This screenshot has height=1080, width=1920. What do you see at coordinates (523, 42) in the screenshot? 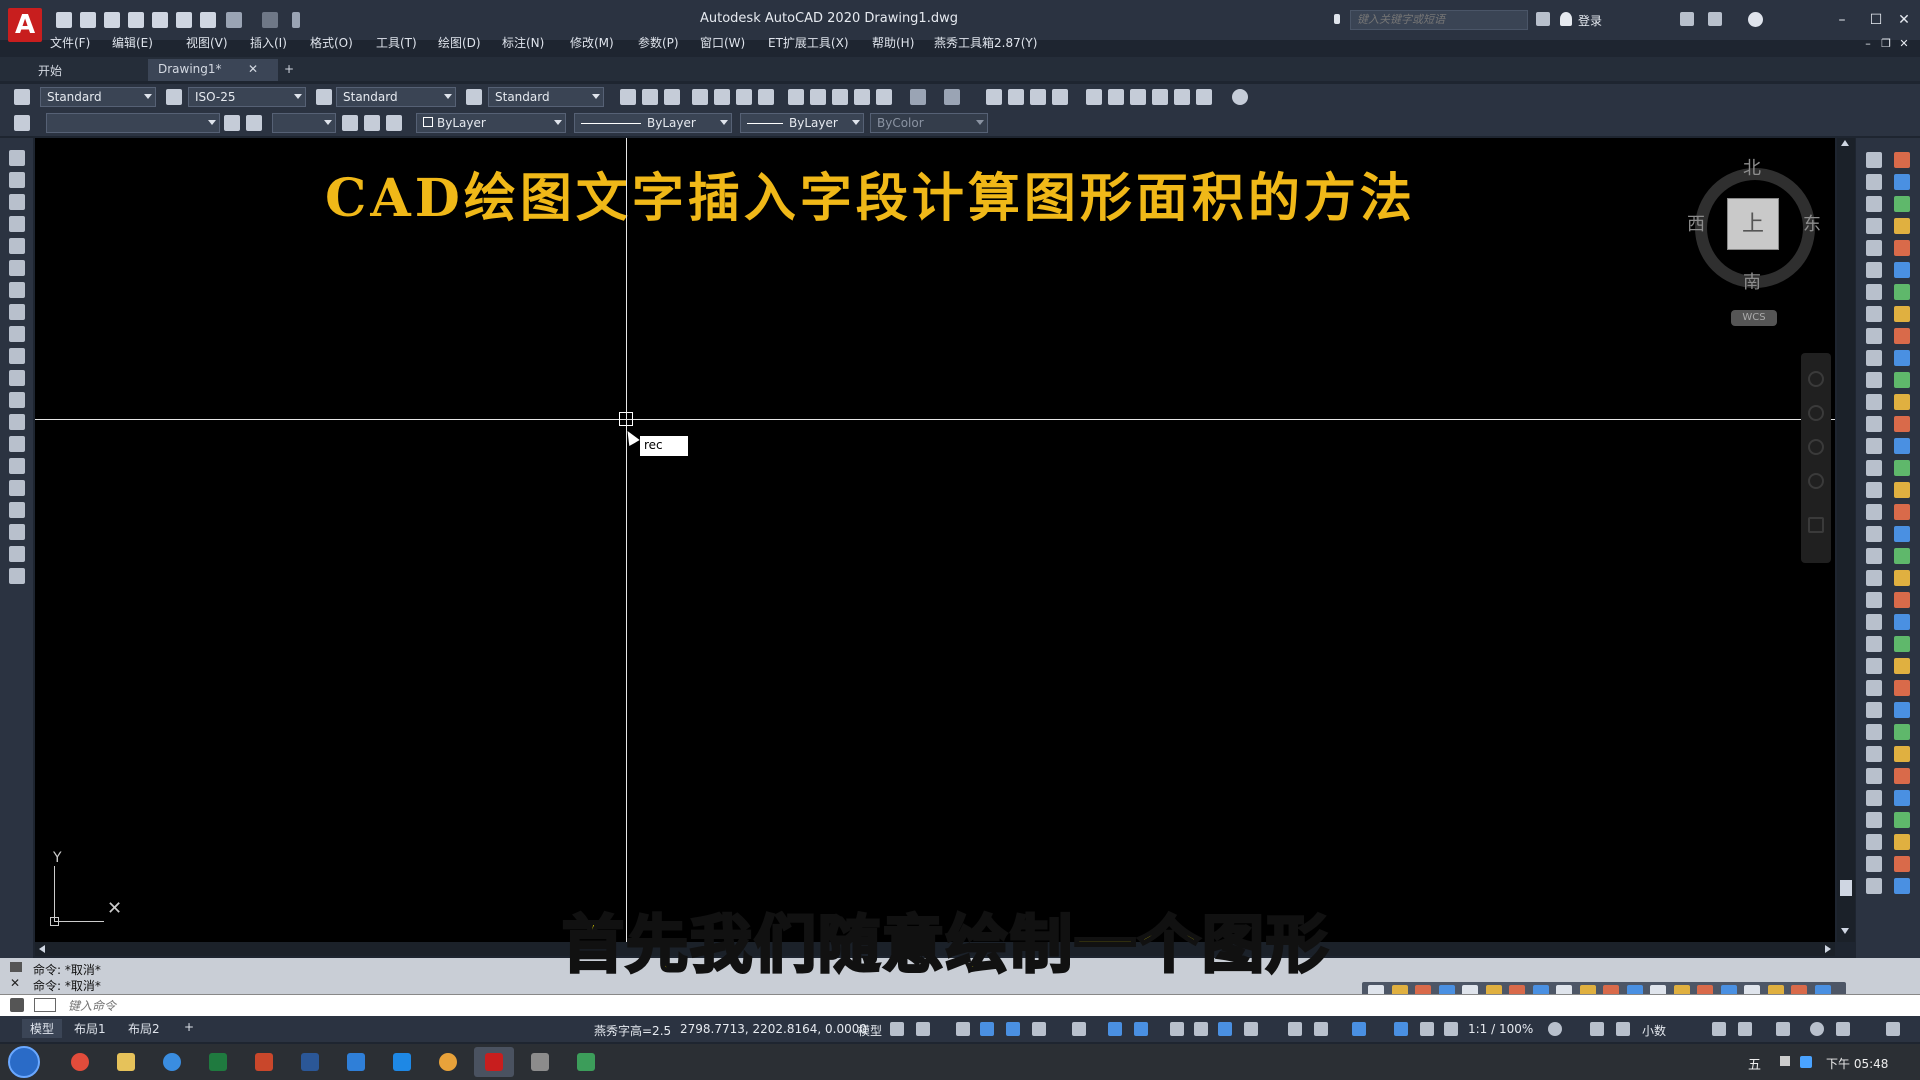
I see `menu-item: 标注(N)` at bounding box center [523, 42].